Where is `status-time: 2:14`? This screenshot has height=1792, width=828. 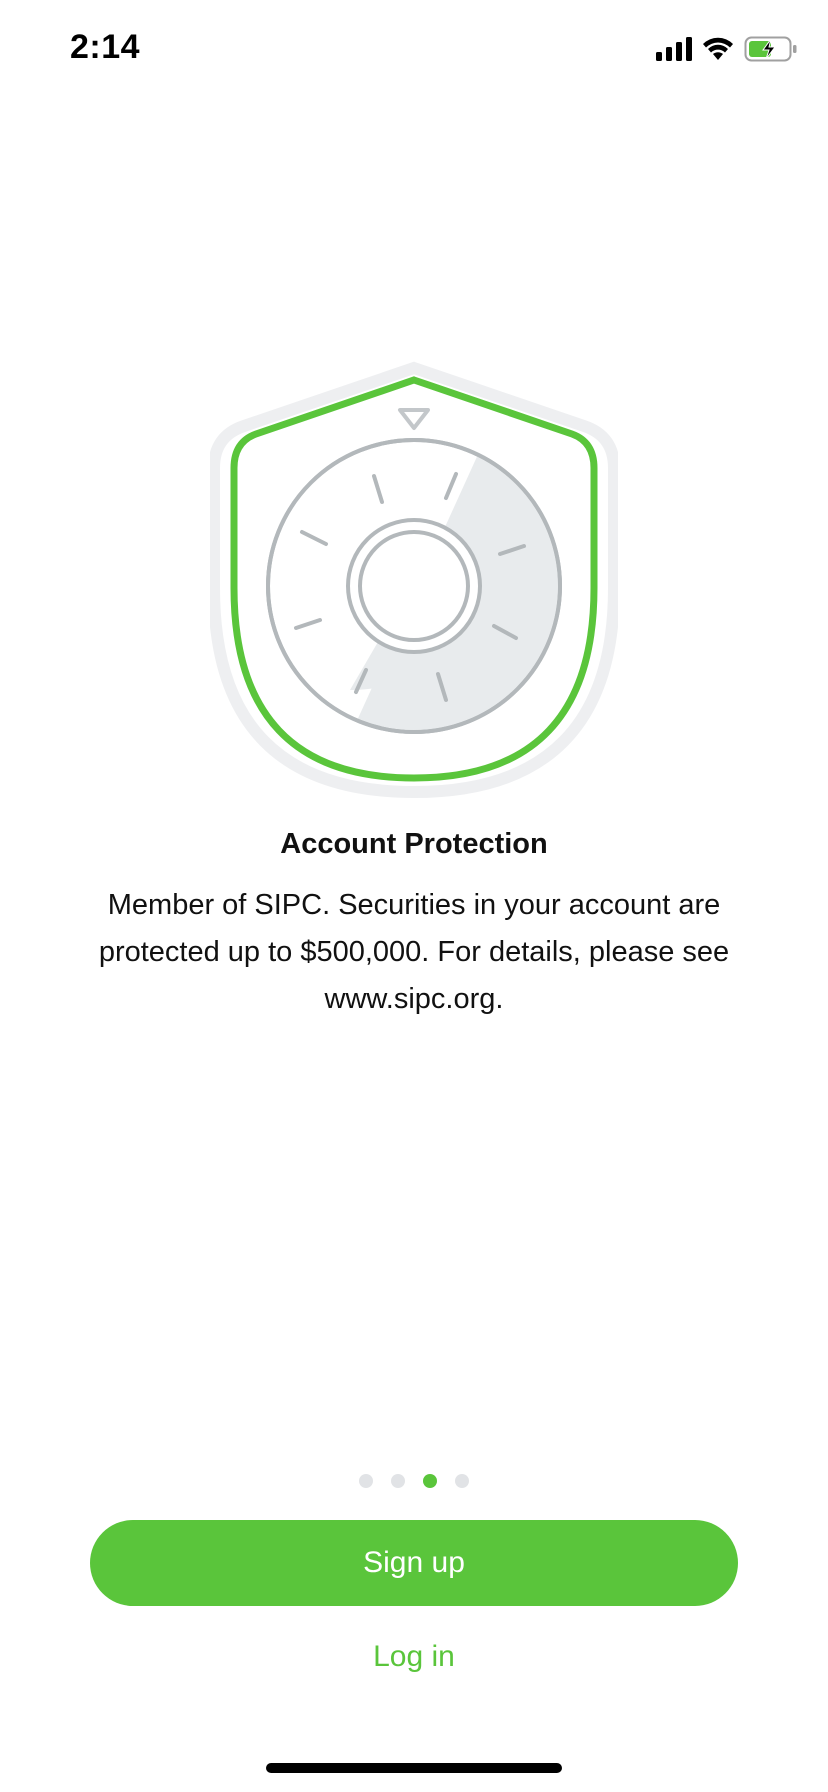
status-time: 2:14 is located at coordinates (105, 47).